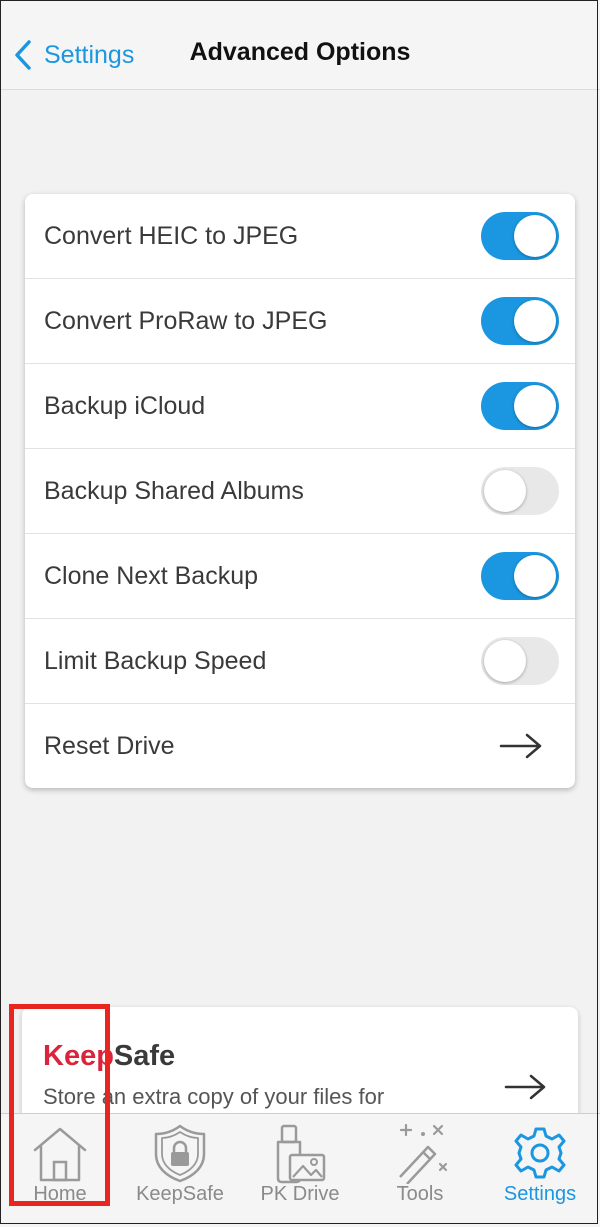 Image resolution: width=600 pixels, height=1227 pixels. Describe the element at coordinates (151, 575) in the screenshot. I see `setting-label: Clone Next Backup` at that location.